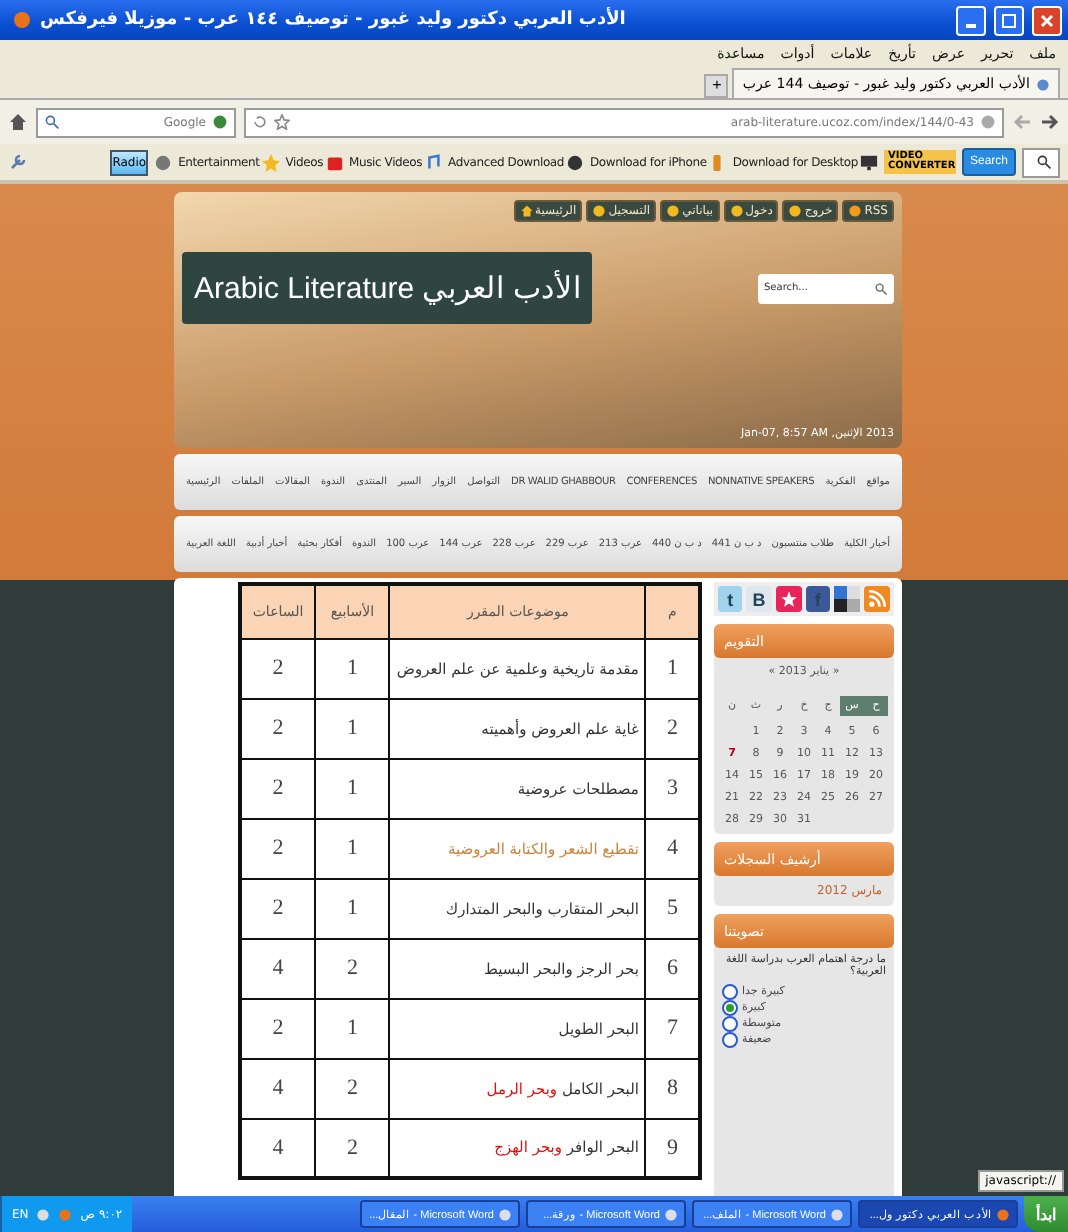 The height and width of the screenshot is (1232, 1068). Describe the element at coordinates (1022, 122) in the screenshot. I see `back-arrow-icon` at that location.